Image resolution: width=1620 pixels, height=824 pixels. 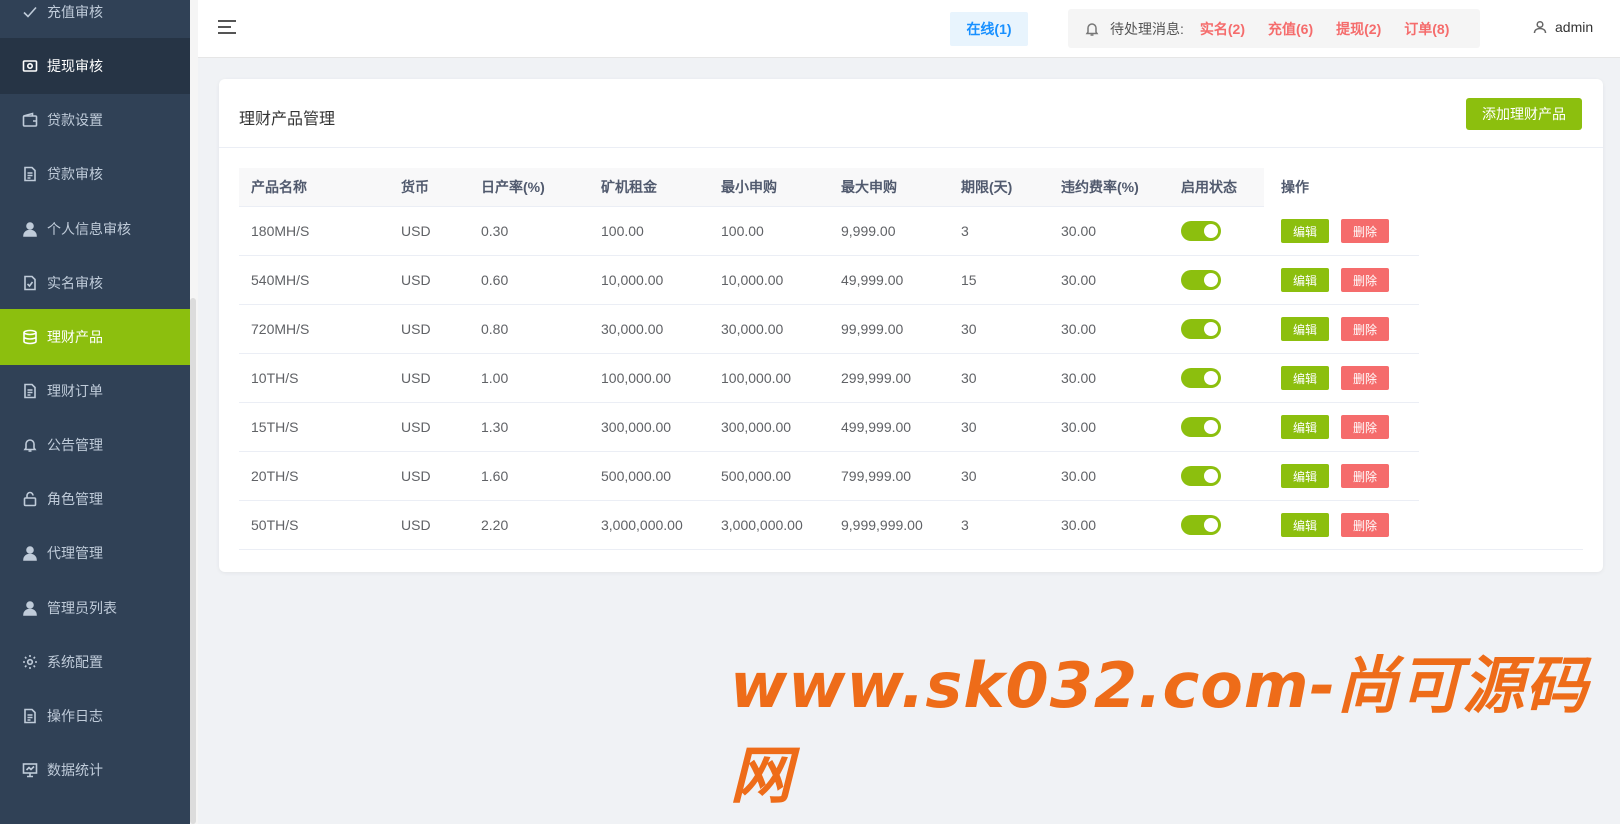 I want to click on username: admin, so click(x=1574, y=27).